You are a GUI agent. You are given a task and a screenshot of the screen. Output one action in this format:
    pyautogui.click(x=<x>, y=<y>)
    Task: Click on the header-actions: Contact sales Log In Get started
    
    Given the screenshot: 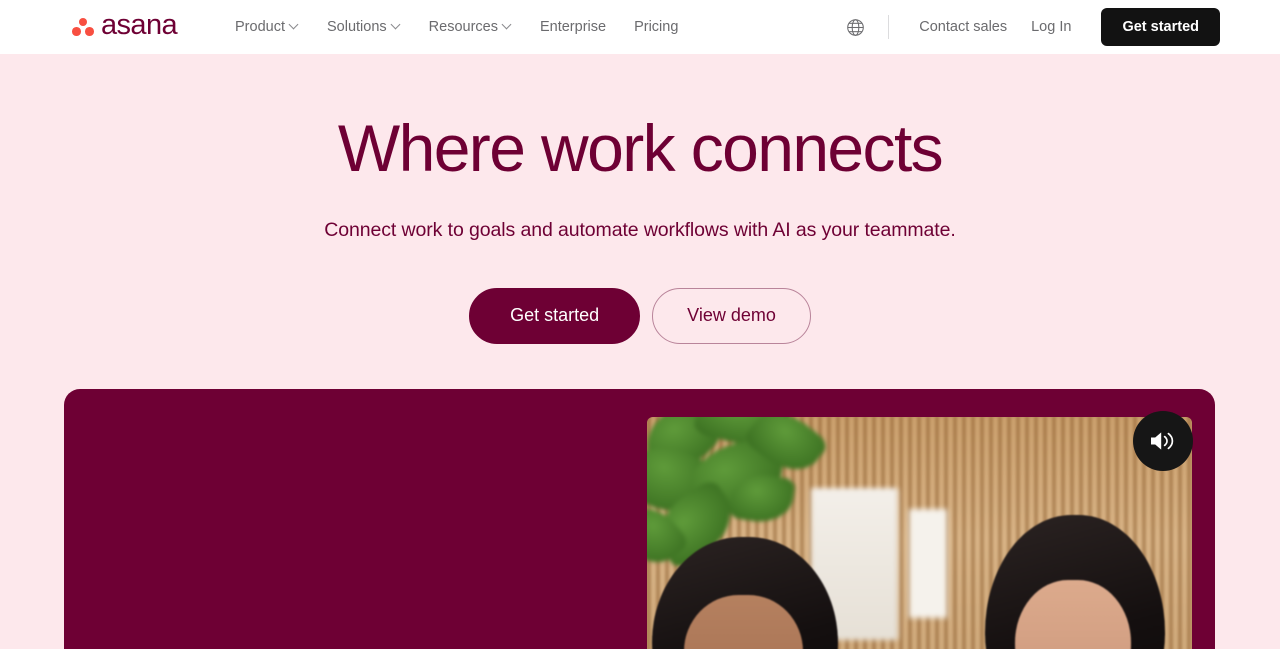 What is the action you would take?
    pyautogui.click(x=1029, y=27)
    